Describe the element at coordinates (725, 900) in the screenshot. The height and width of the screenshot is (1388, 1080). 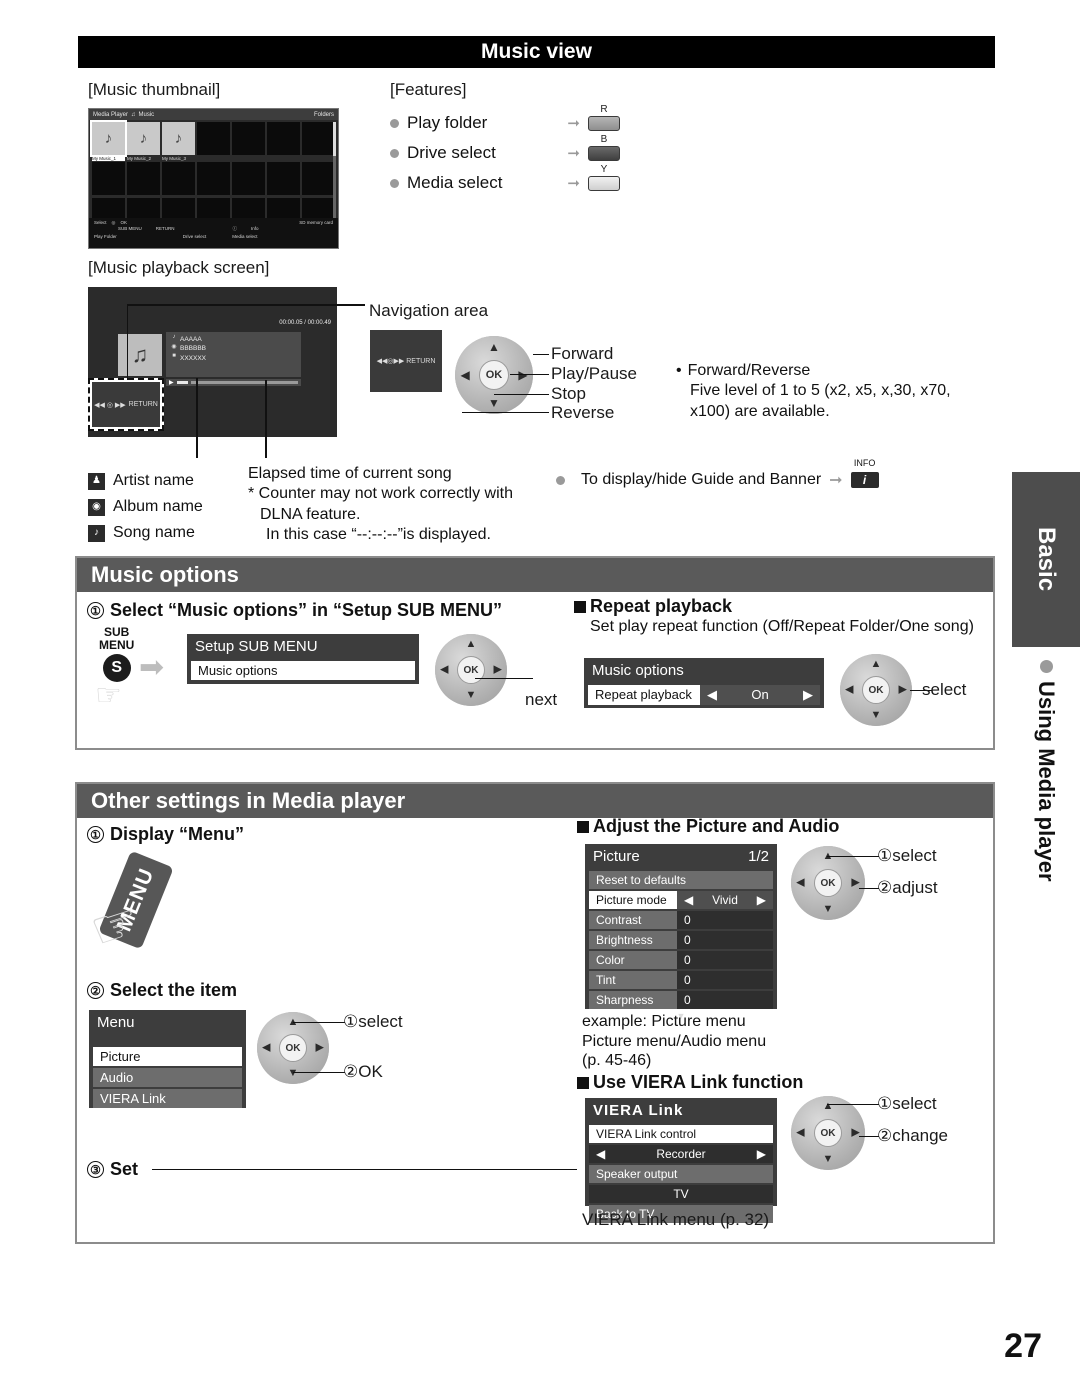
I see `picture-mode-value-cell: ◀ Vivid ▶` at that location.